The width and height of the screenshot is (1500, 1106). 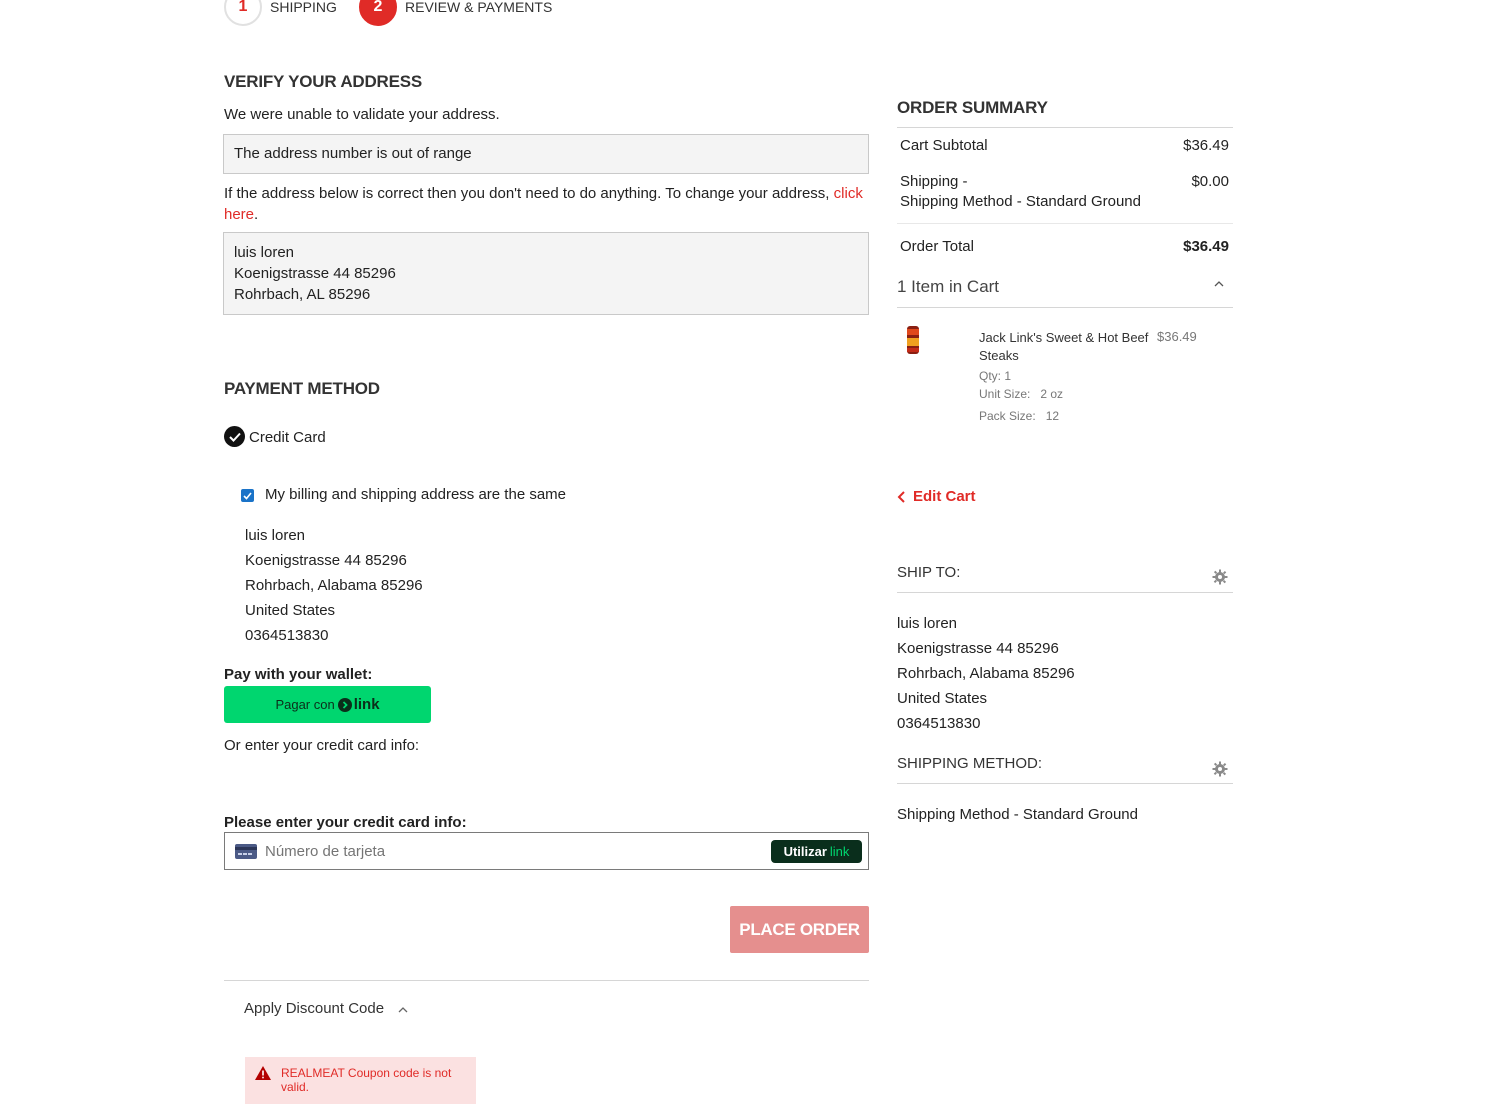 I want to click on unit-size-value: 2 oz, so click(x=1052, y=394).